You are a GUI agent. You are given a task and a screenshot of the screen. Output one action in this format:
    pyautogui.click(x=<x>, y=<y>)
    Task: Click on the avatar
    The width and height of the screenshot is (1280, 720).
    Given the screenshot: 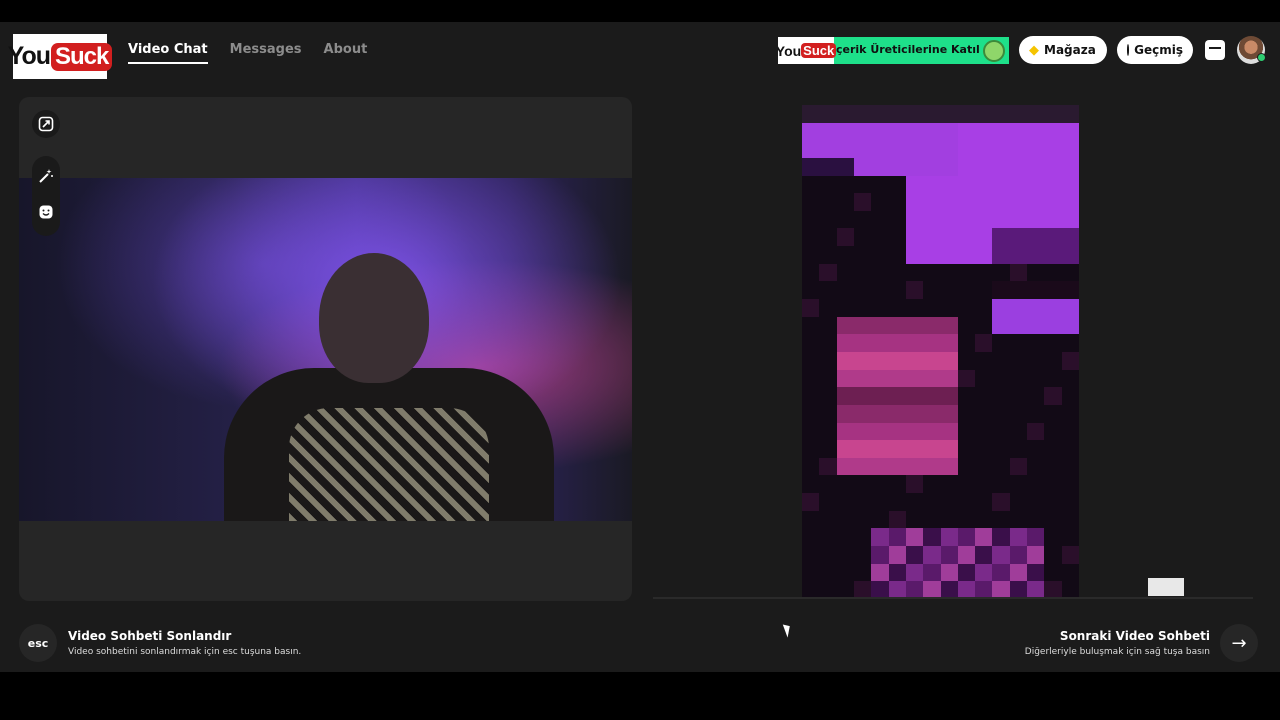 What is the action you would take?
    pyautogui.click(x=1251, y=50)
    